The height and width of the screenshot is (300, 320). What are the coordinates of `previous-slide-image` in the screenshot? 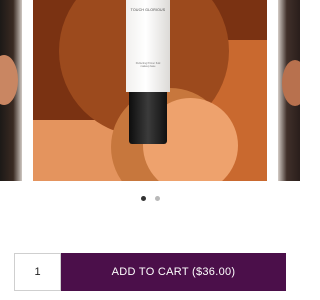 It's located at (11, 90).